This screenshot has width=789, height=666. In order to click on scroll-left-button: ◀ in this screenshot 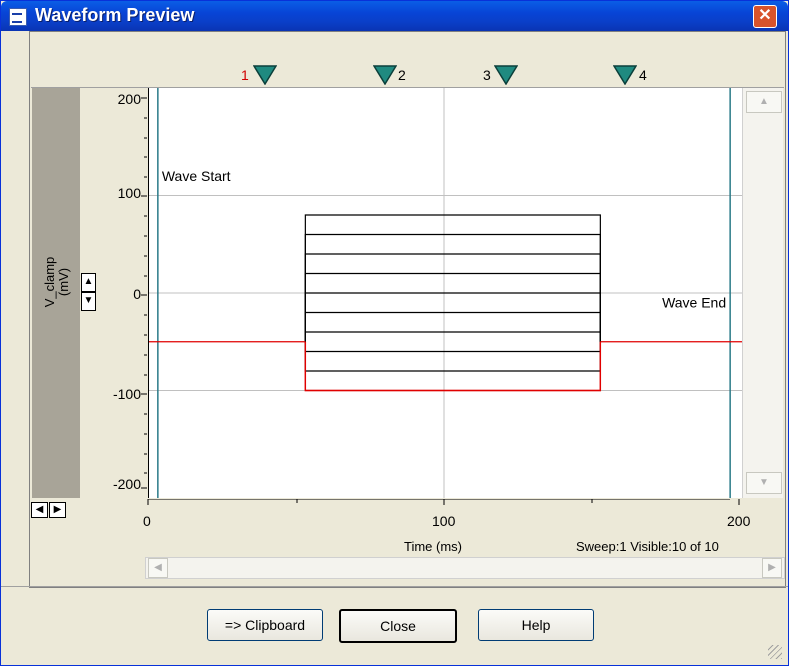, I will do `click(158, 568)`.